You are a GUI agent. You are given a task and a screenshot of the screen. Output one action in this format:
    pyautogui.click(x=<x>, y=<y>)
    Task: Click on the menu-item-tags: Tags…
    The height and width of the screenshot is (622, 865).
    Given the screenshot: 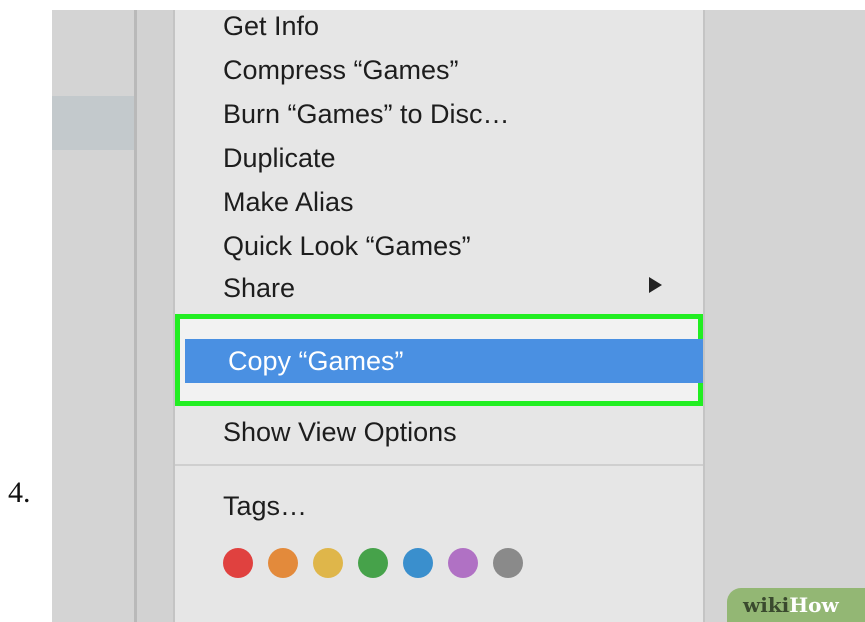 What is the action you would take?
    pyautogui.click(x=265, y=506)
    